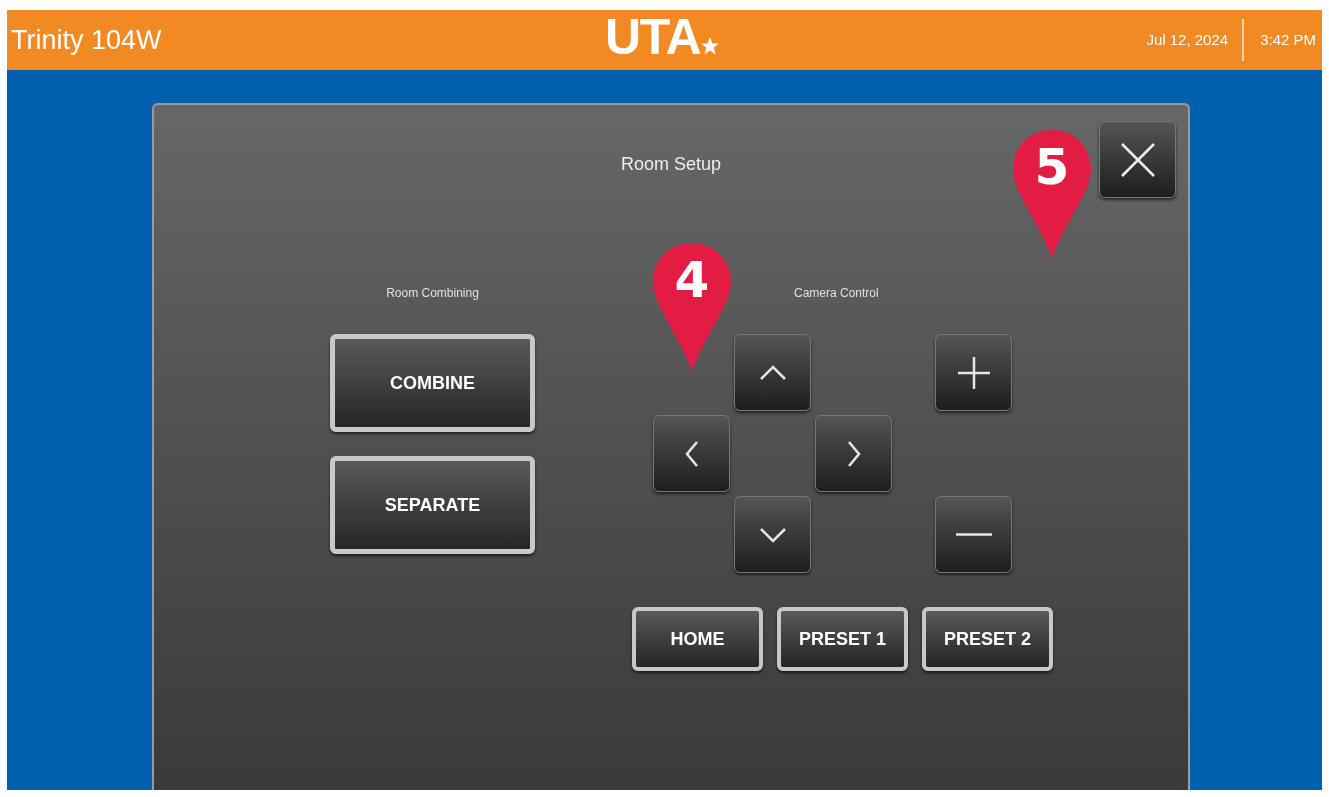  What do you see at coordinates (1052, 194) in the screenshot?
I see `annotation-pin: 5` at bounding box center [1052, 194].